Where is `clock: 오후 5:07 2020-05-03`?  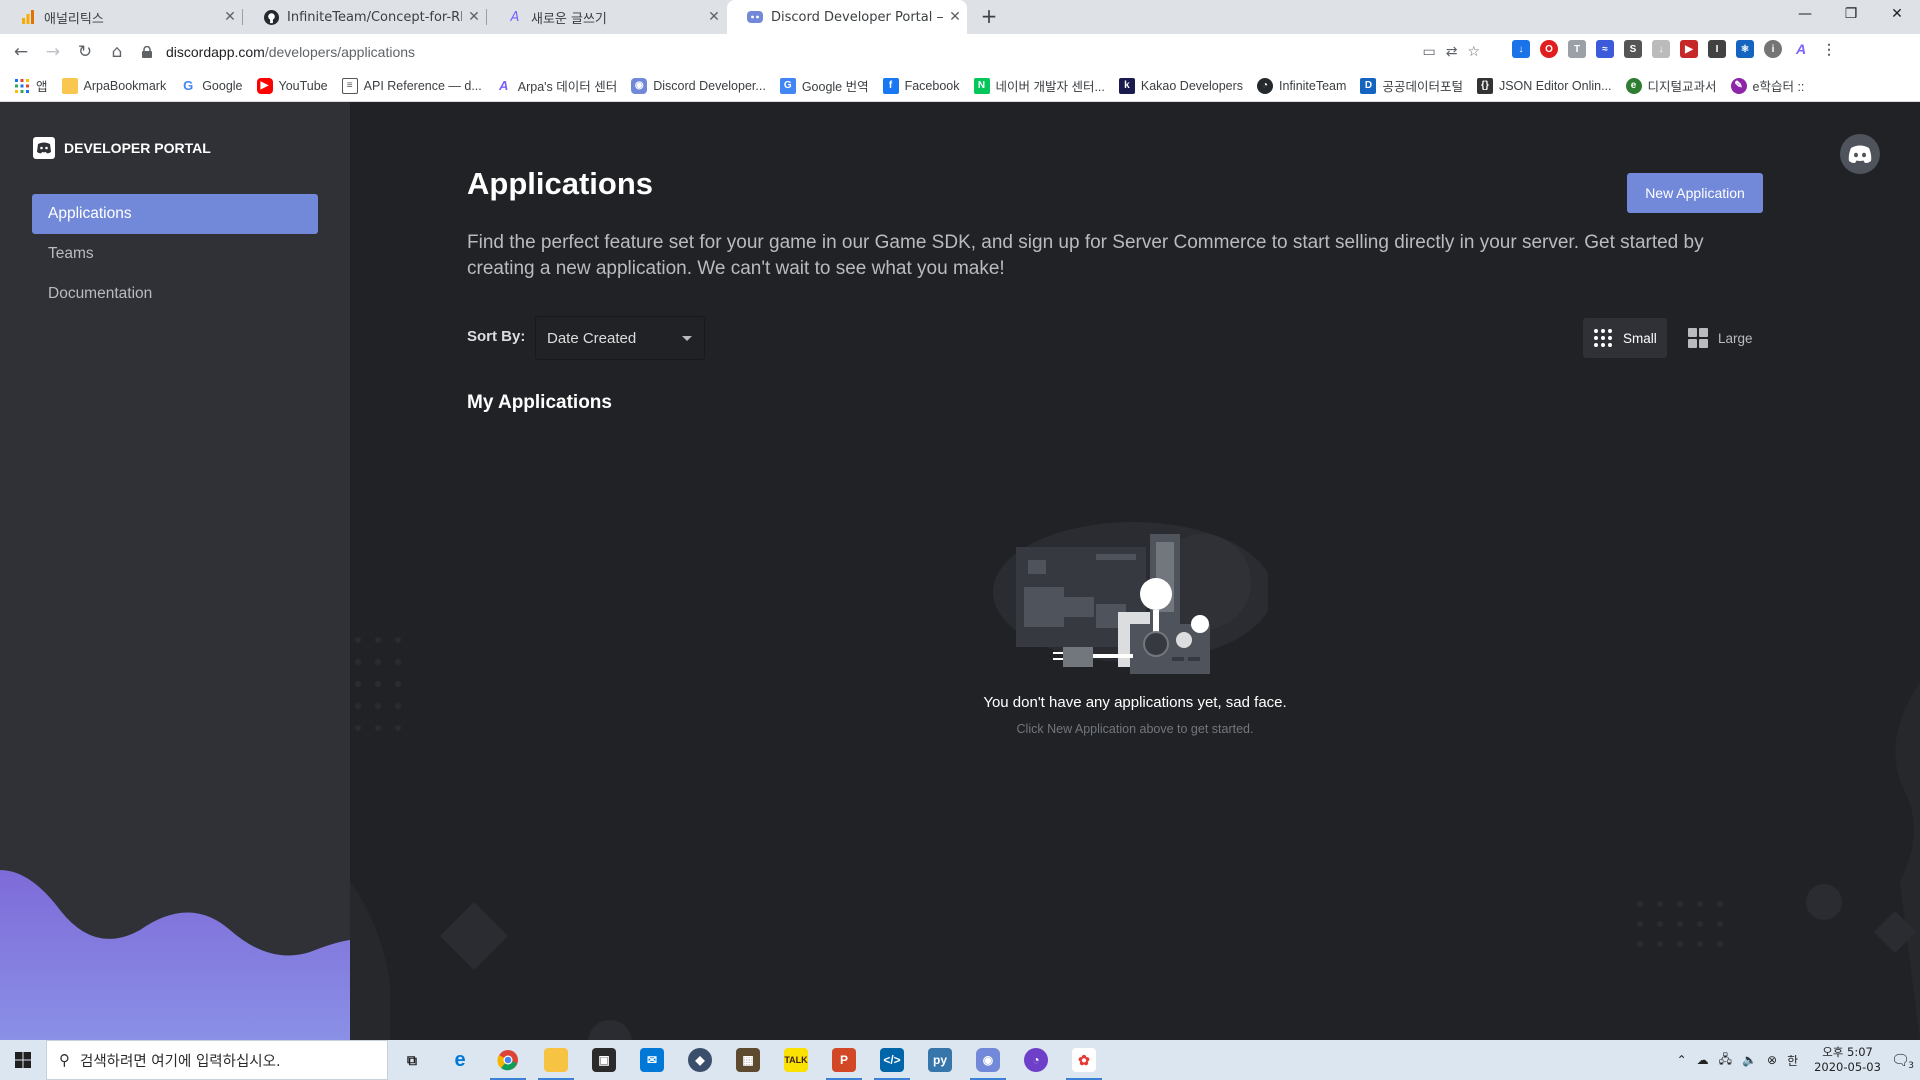 clock: 오후 5:07 2020-05-03 is located at coordinates (1847, 1060).